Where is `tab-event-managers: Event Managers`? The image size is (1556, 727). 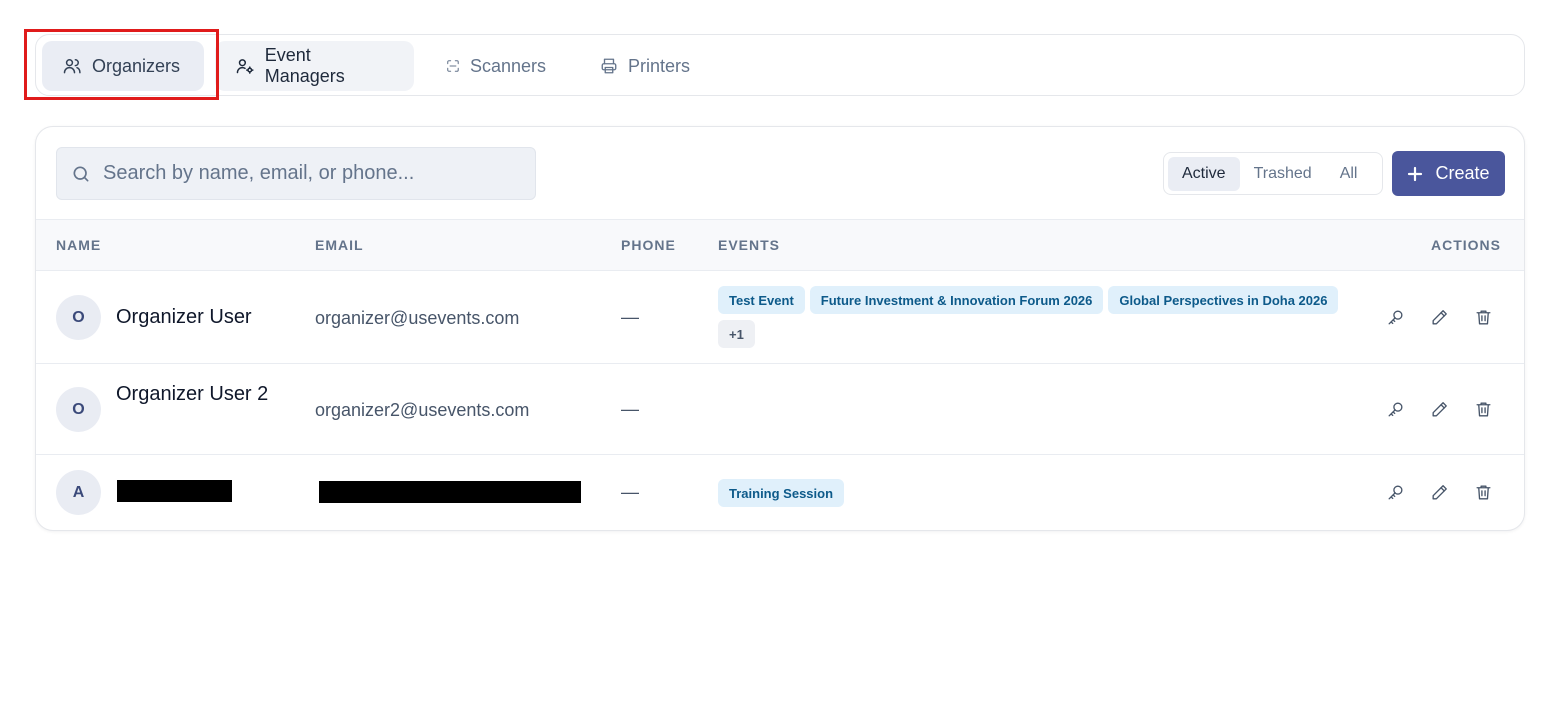
tab-event-managers: Event Managers is located at coordinates (314, 66).